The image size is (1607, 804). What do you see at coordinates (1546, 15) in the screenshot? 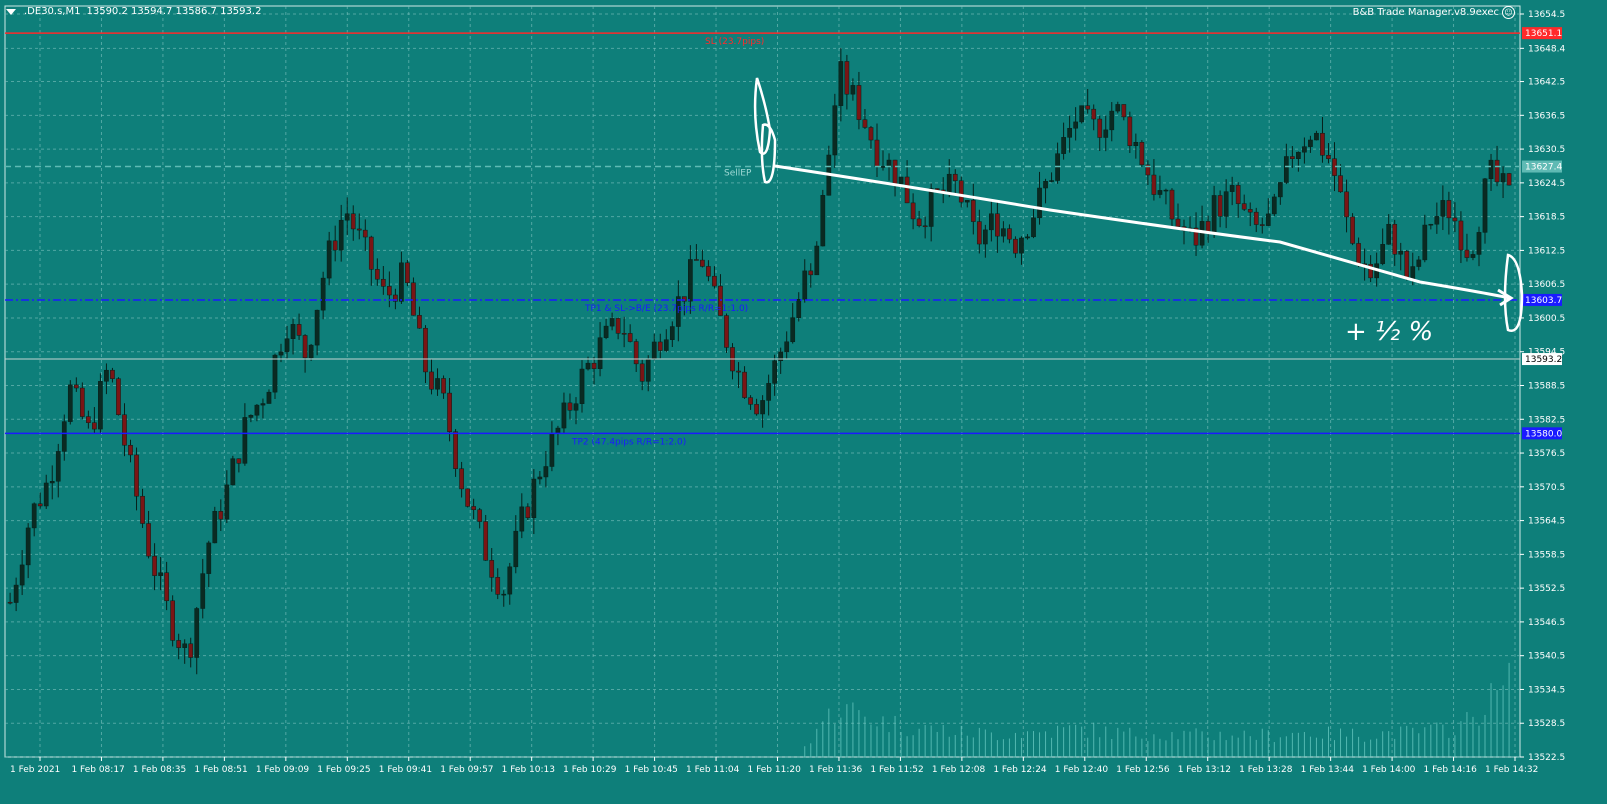
I see `y-tick-label: 13654.5` at bounding box center [1546, 15].